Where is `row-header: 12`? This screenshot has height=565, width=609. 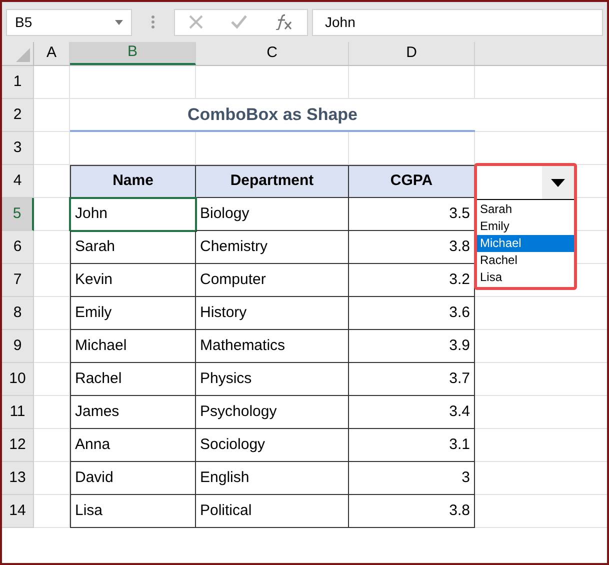 row-header: 12 is located at coordinates (18, 445).